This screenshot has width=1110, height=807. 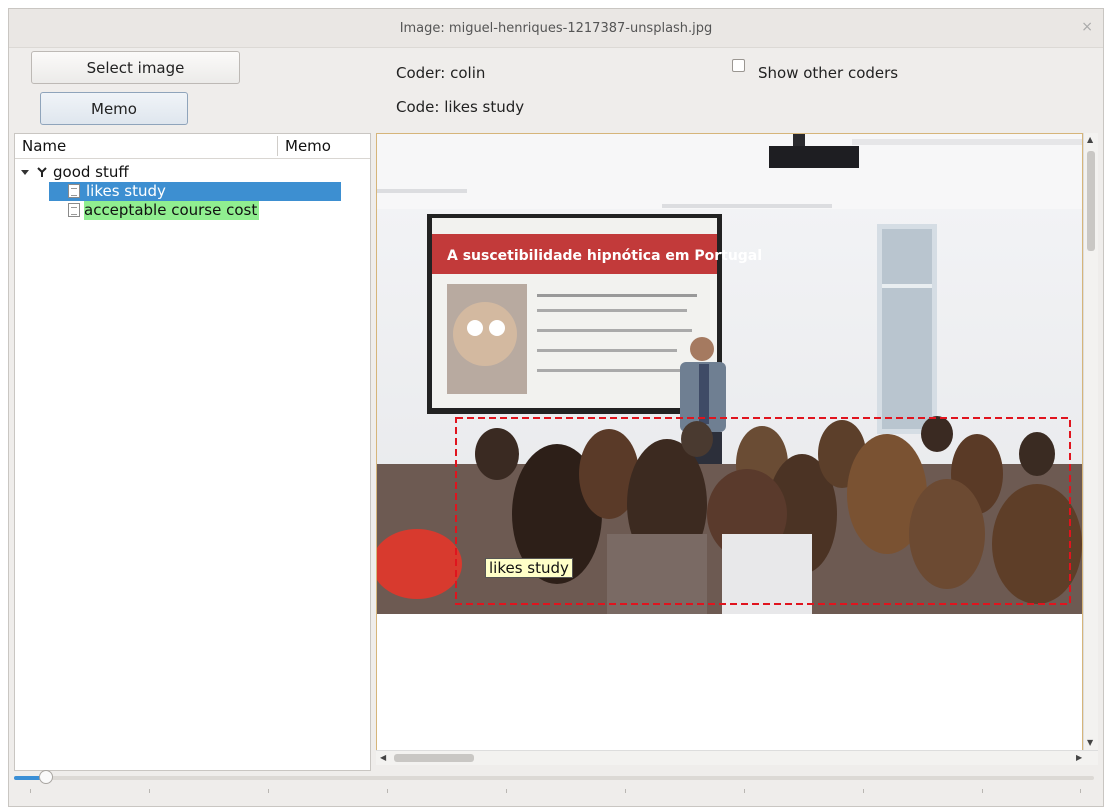 I want to click on column-separator, so click(x=277, y=146).